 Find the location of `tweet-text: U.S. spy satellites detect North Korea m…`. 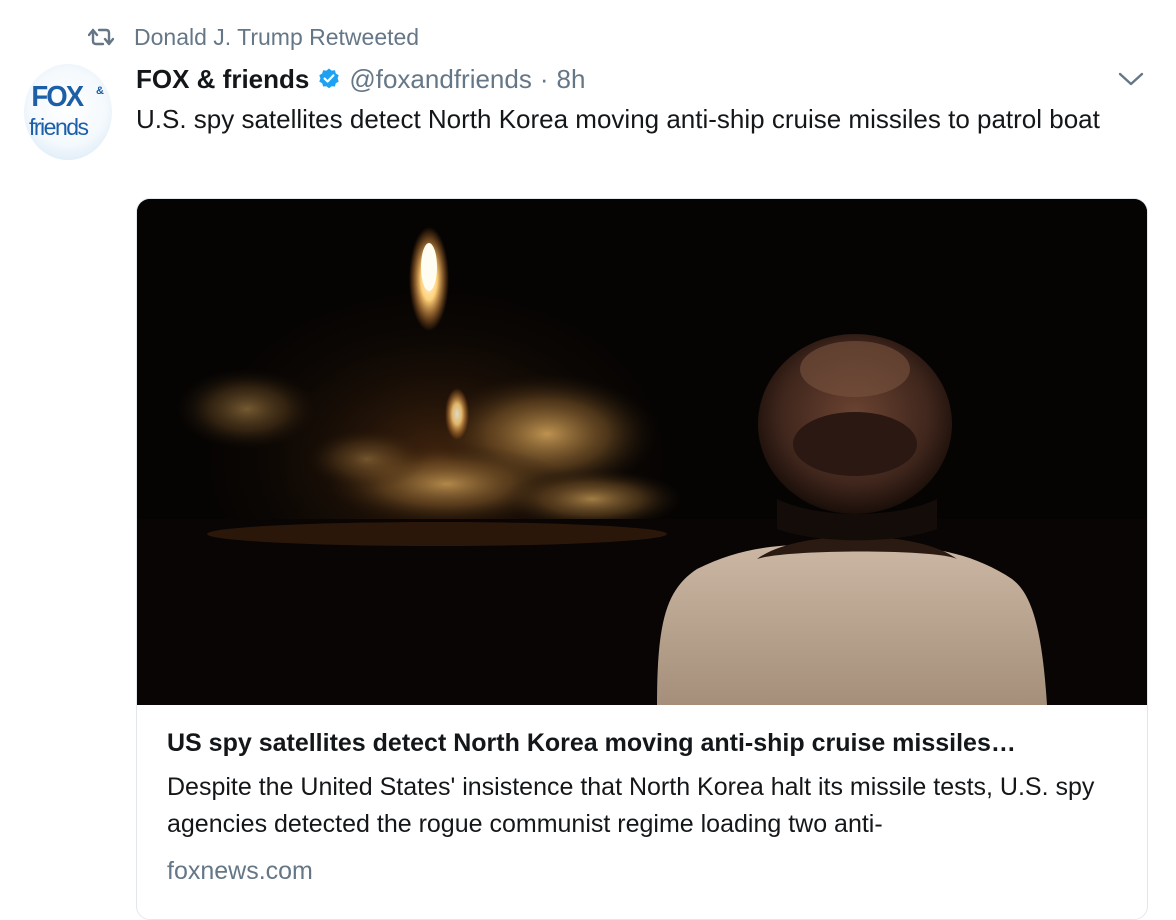

tweet-text: U.S. spy satellites detect North Korea m… is located at coordinates (618, 119).